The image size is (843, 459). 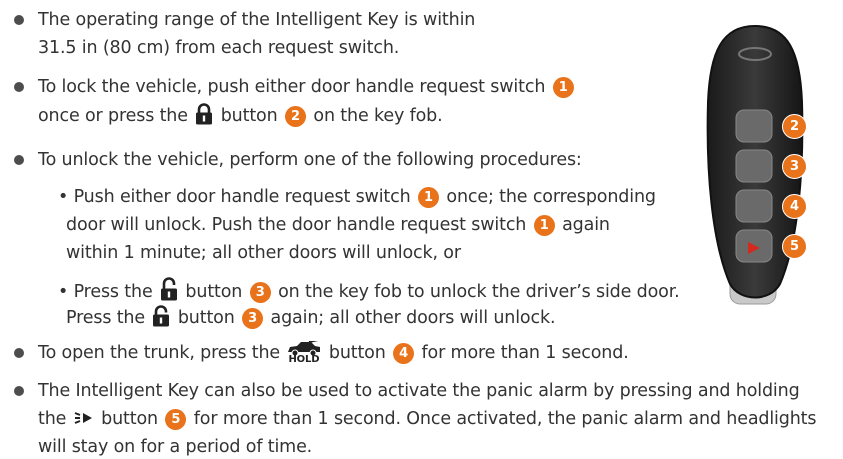 What do you see at coordinates (83, 418) in the screenshot?
I see `panic-alarm-icon` at bounding box center [83, 418].